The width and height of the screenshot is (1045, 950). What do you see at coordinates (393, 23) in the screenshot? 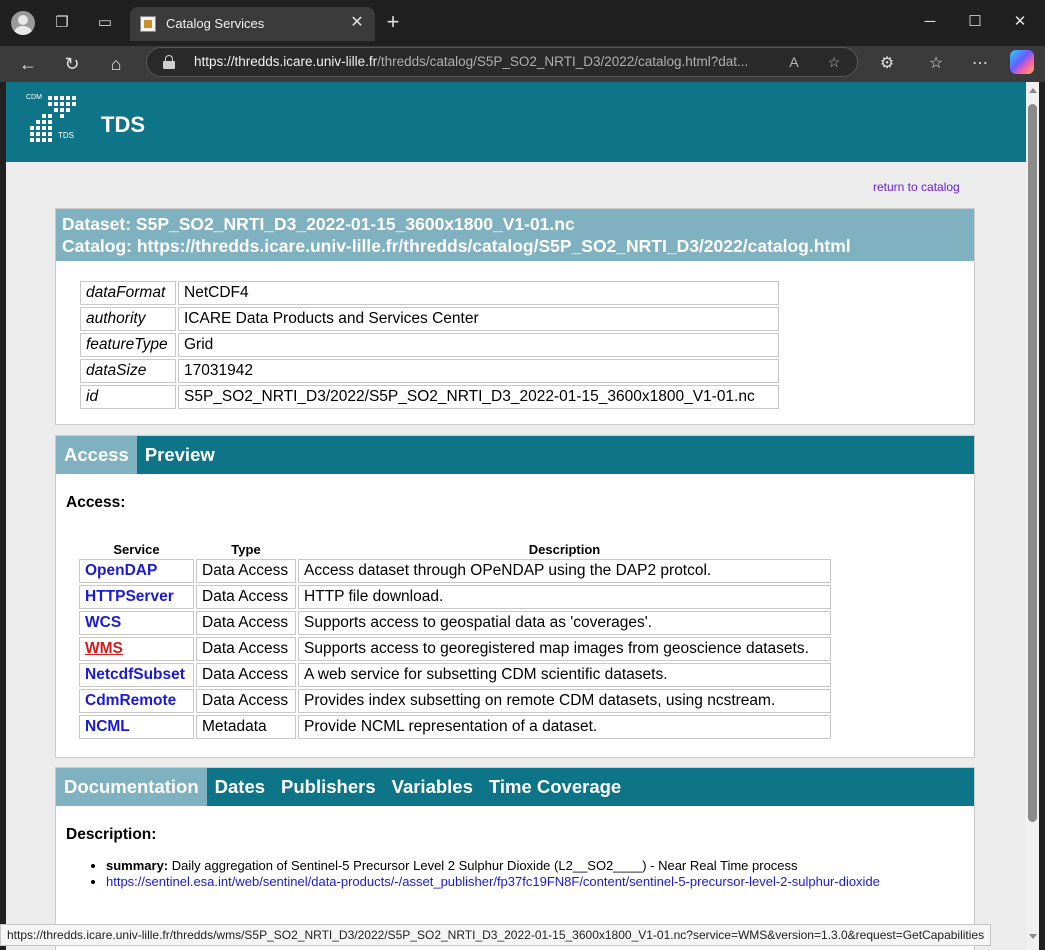
I see `new-tab-icon: +` at bounding box center [393, 23].